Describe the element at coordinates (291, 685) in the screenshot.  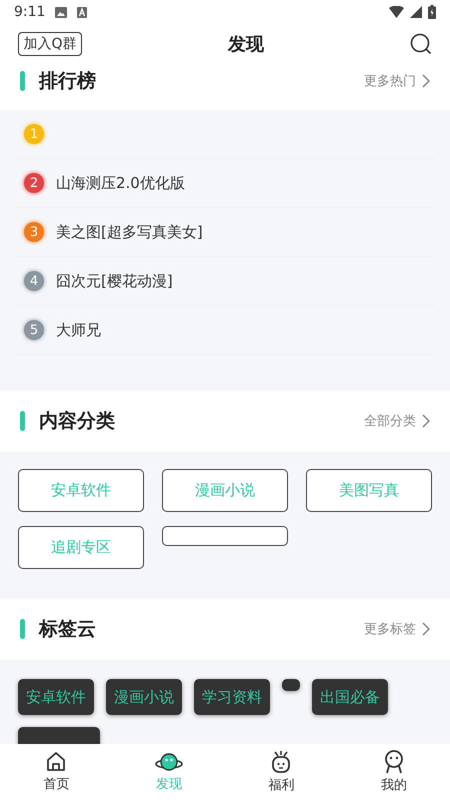
I see `tag-chip` at that location.